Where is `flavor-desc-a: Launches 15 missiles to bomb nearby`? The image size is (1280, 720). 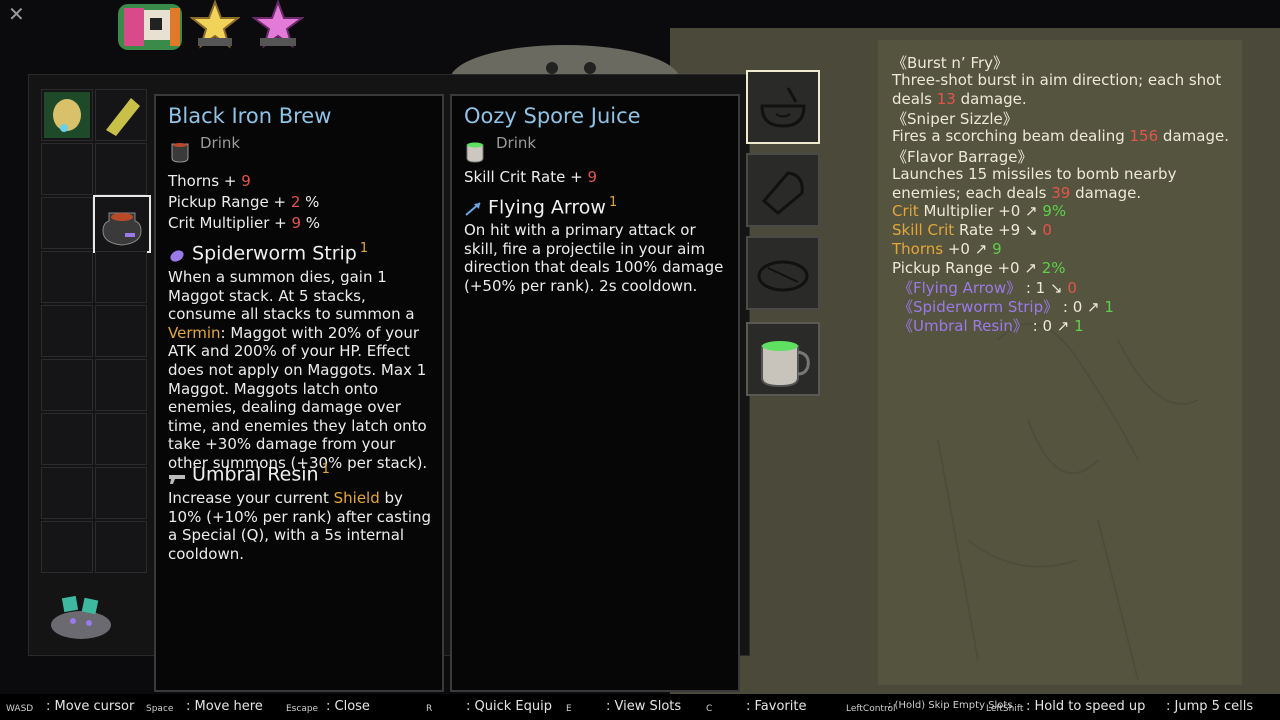 flavor-desc-a: Launches 15 missiles to bomb nearby is located at coordinates (1034, 174).